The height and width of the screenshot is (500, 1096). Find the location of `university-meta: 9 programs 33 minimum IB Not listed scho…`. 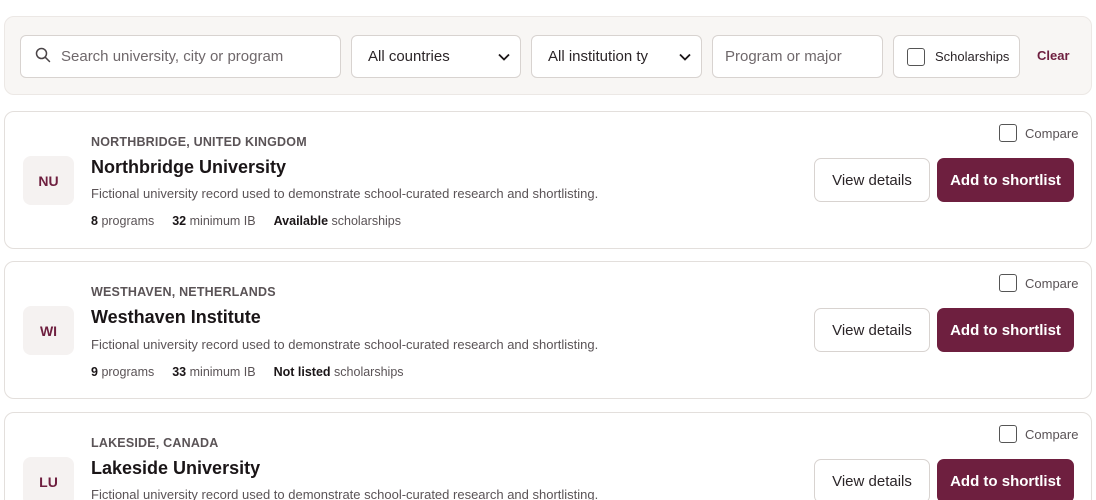

university-meta: 9 programs 33 minimum IB Not listed scho… is located at coordinates (247, 372).